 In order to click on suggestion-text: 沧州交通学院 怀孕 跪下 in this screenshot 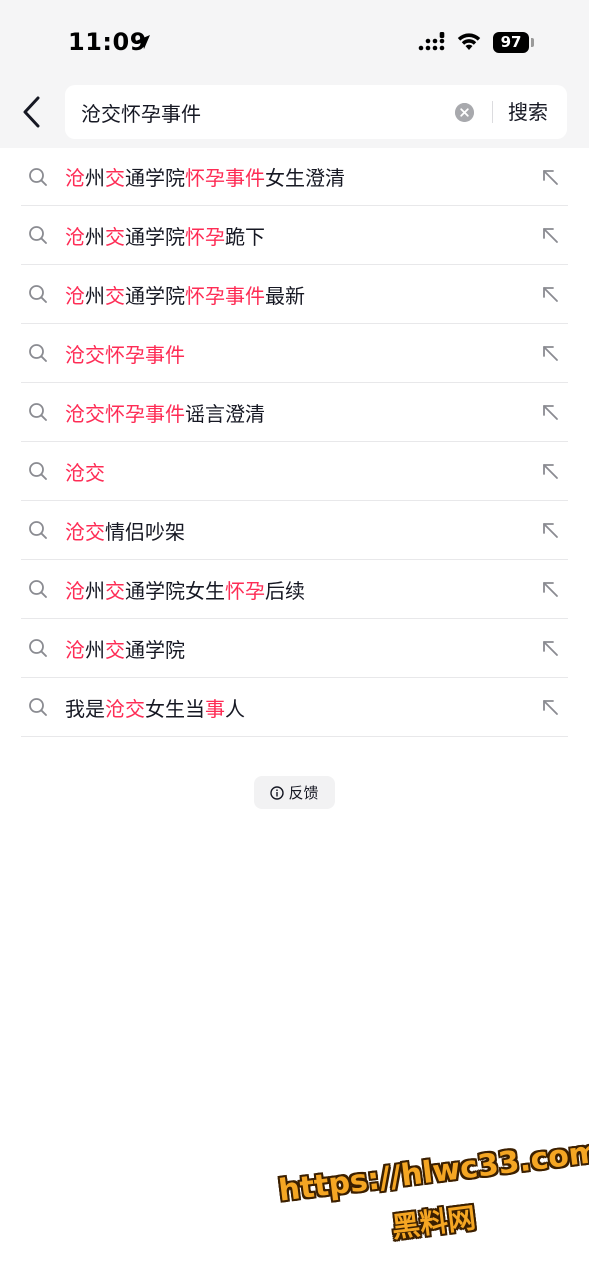, I will do `click(165, 235)`.